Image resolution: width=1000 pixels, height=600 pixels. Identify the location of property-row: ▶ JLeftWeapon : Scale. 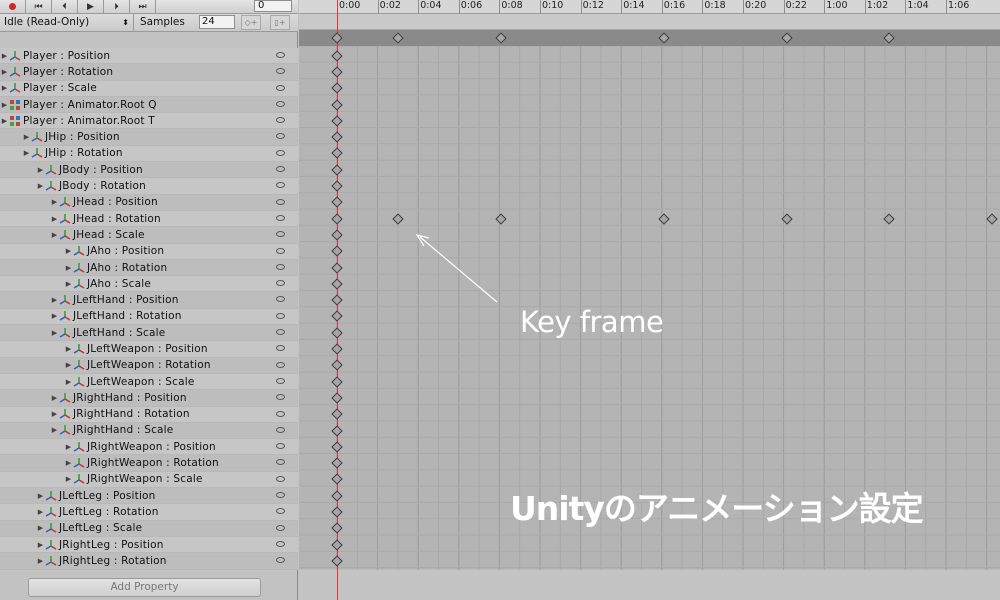
(149, 382).